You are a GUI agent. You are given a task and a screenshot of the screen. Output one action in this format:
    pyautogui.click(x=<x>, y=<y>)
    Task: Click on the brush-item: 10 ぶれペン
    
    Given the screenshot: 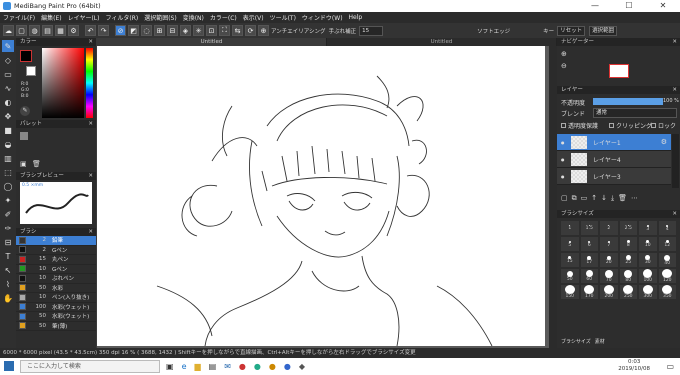 What is the action you would take?
    pyautogui.click(x=56, y=279)
    